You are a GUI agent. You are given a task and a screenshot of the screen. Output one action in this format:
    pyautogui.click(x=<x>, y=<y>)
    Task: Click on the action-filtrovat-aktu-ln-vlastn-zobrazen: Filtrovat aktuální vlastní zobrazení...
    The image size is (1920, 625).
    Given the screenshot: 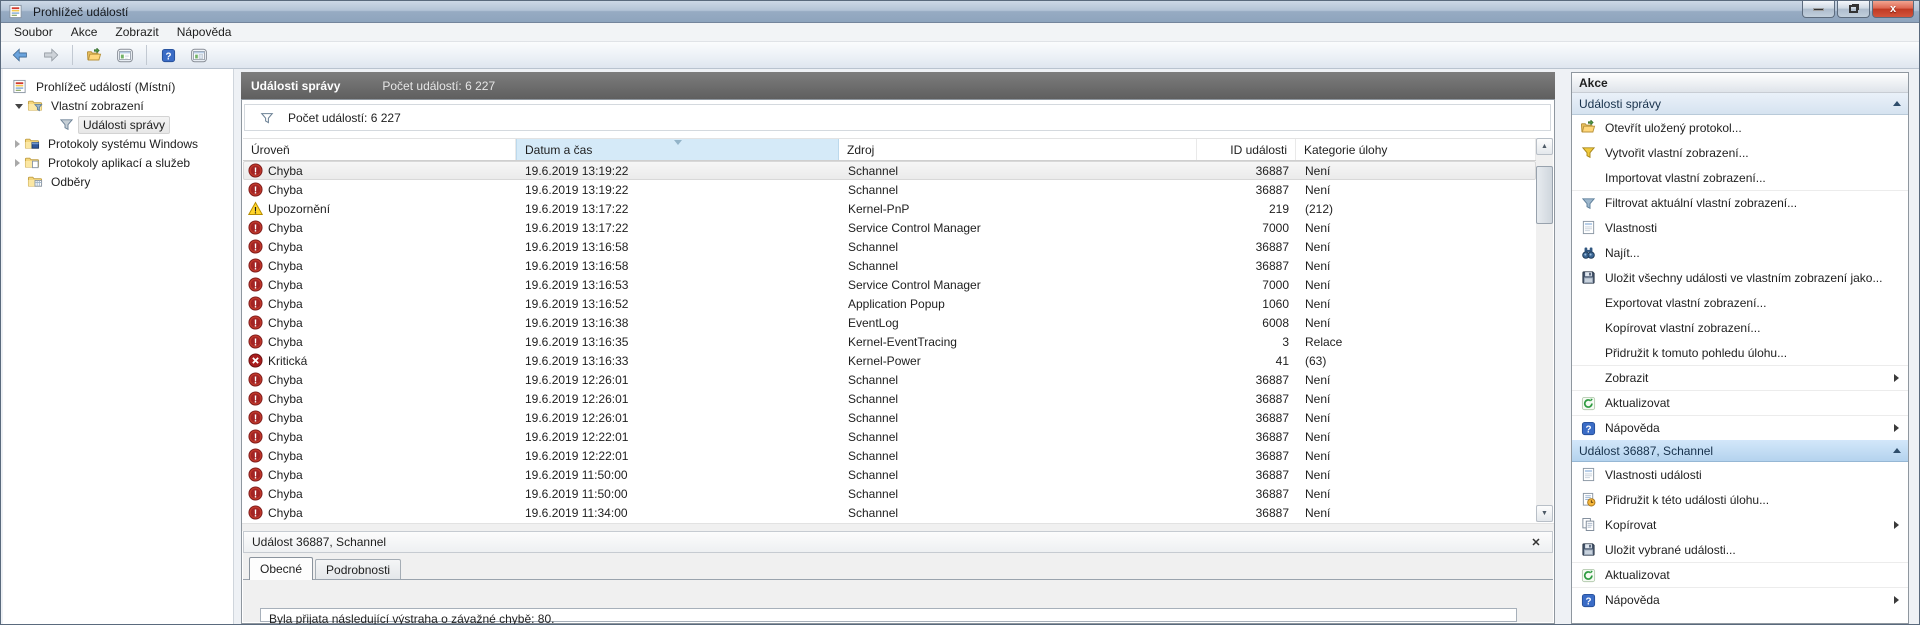 What is the action you would take?
    pyautogui.click(x=1740, y=202)
    